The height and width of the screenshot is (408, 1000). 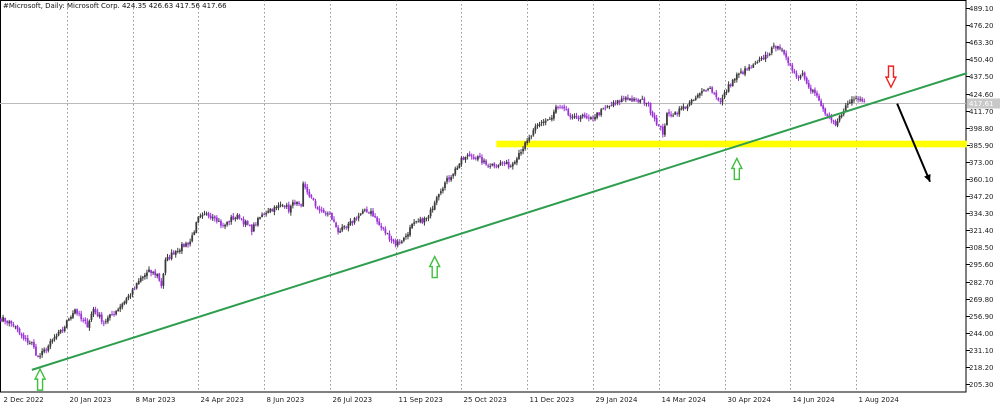 I want to click on y-tick-label: 321.40, so click(x=981, y=231).